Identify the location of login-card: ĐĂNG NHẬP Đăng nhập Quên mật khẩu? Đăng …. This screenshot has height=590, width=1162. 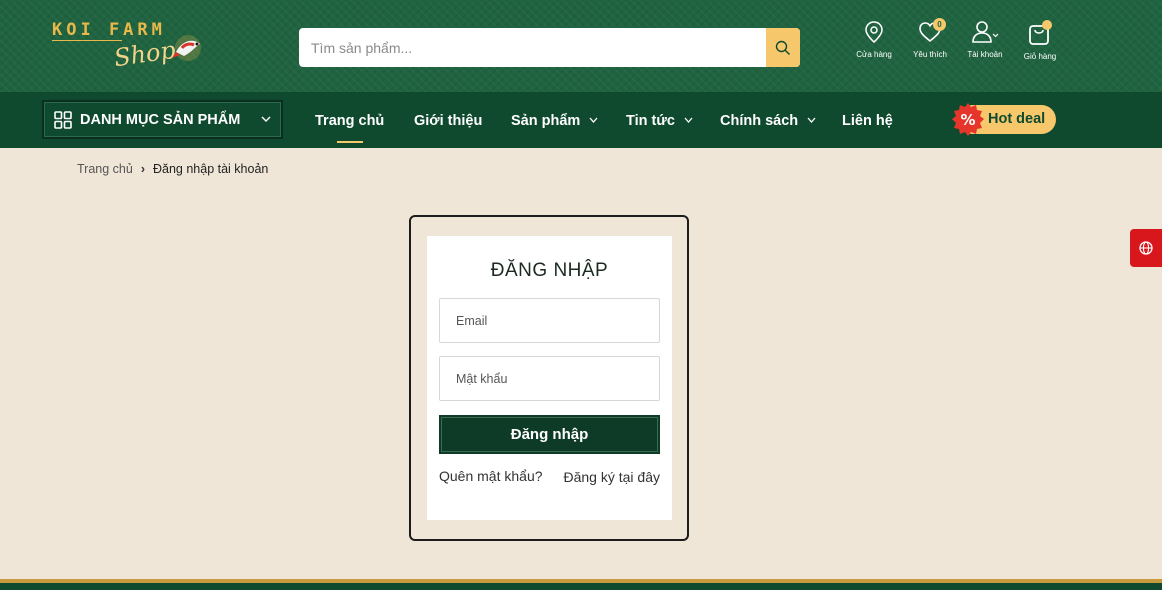
(549, 378).